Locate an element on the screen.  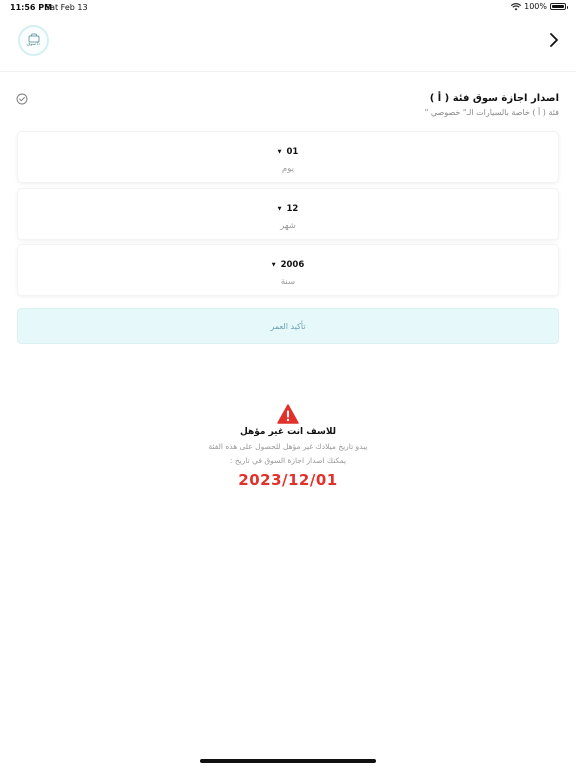
page-title: اصدار اجازة سوق فئة ( أ ) is located at coordinates (494, 98).